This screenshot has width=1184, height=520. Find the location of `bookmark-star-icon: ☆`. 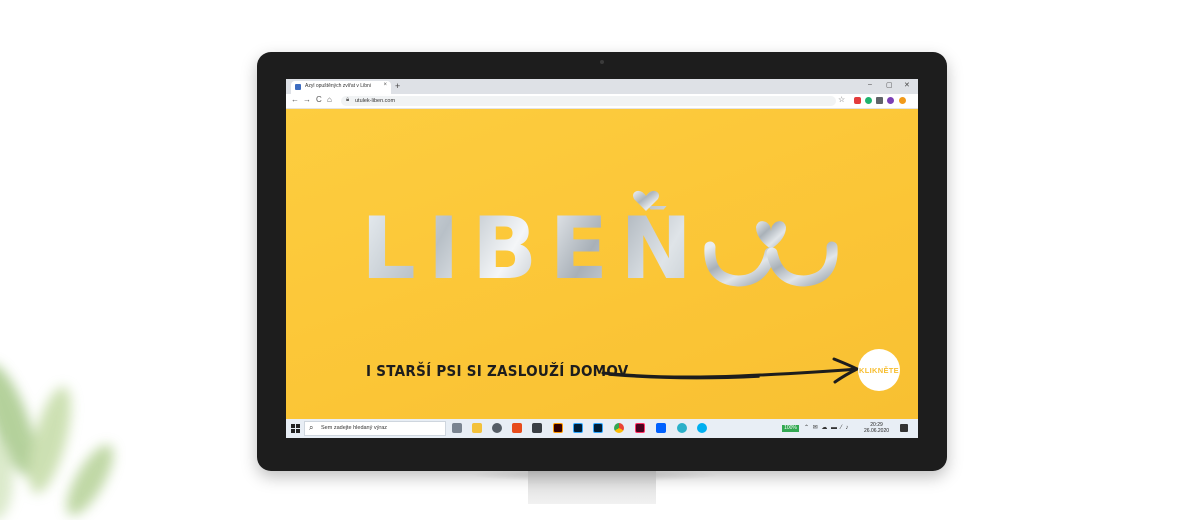

bookmark-star-icon: ☆ is located at coordinates (841, 99).